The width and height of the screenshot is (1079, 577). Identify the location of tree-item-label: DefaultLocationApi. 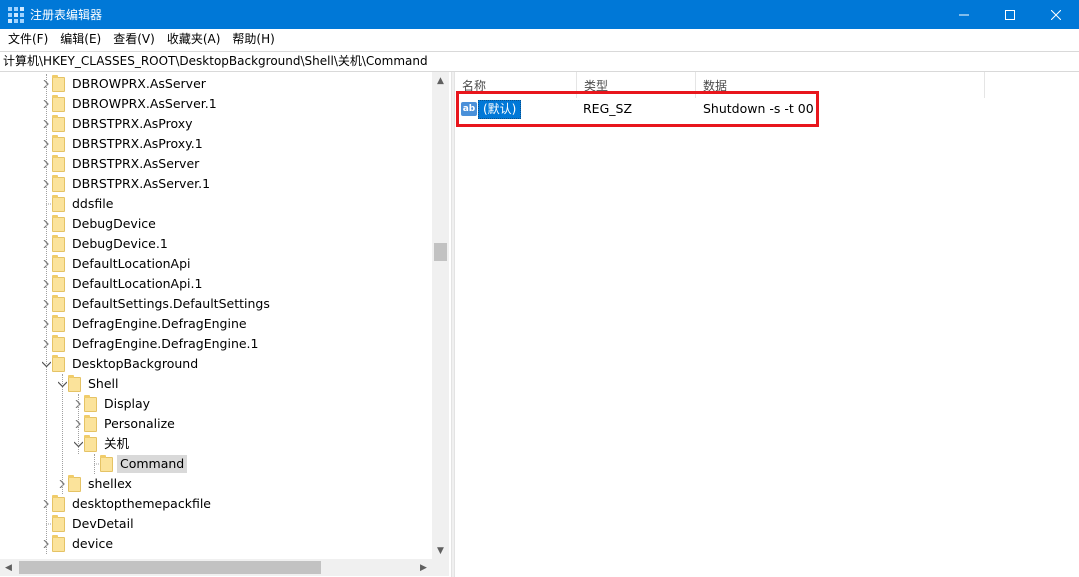
(131, 264).